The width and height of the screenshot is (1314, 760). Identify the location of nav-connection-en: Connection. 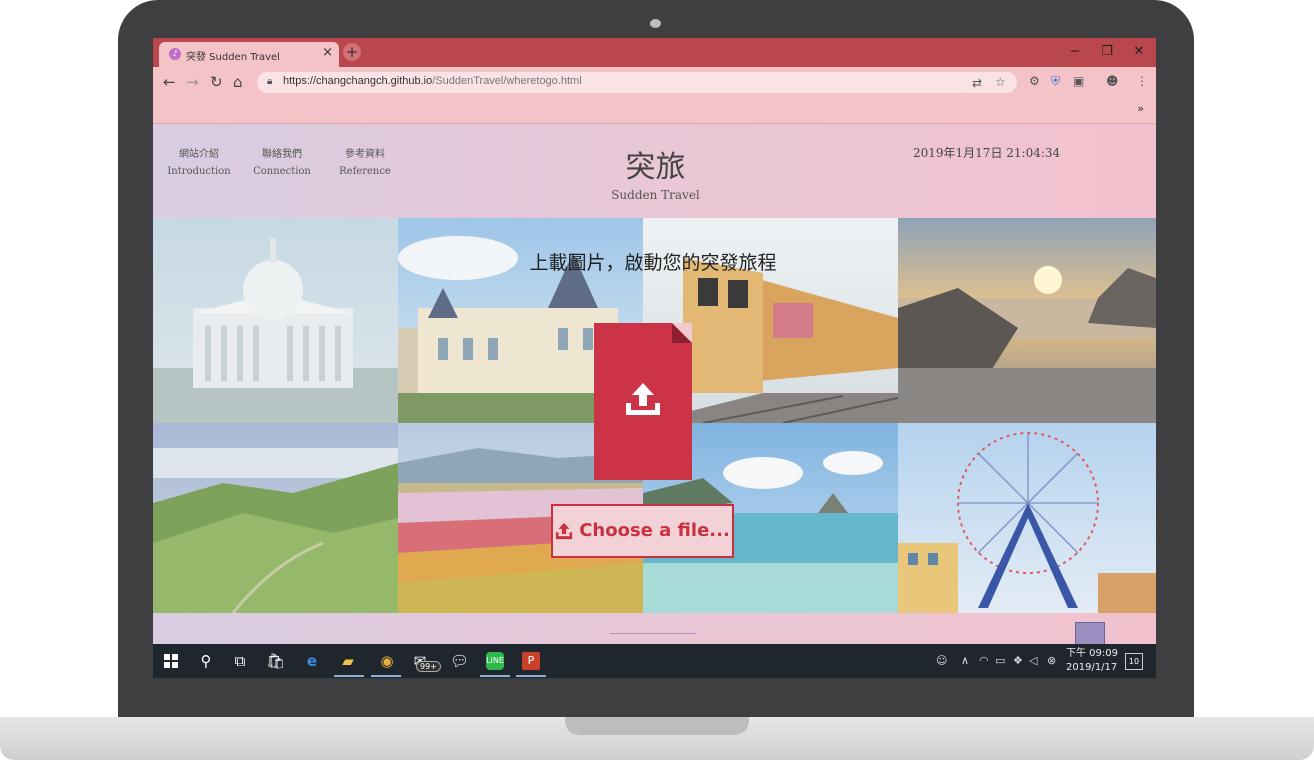
(282, 171).